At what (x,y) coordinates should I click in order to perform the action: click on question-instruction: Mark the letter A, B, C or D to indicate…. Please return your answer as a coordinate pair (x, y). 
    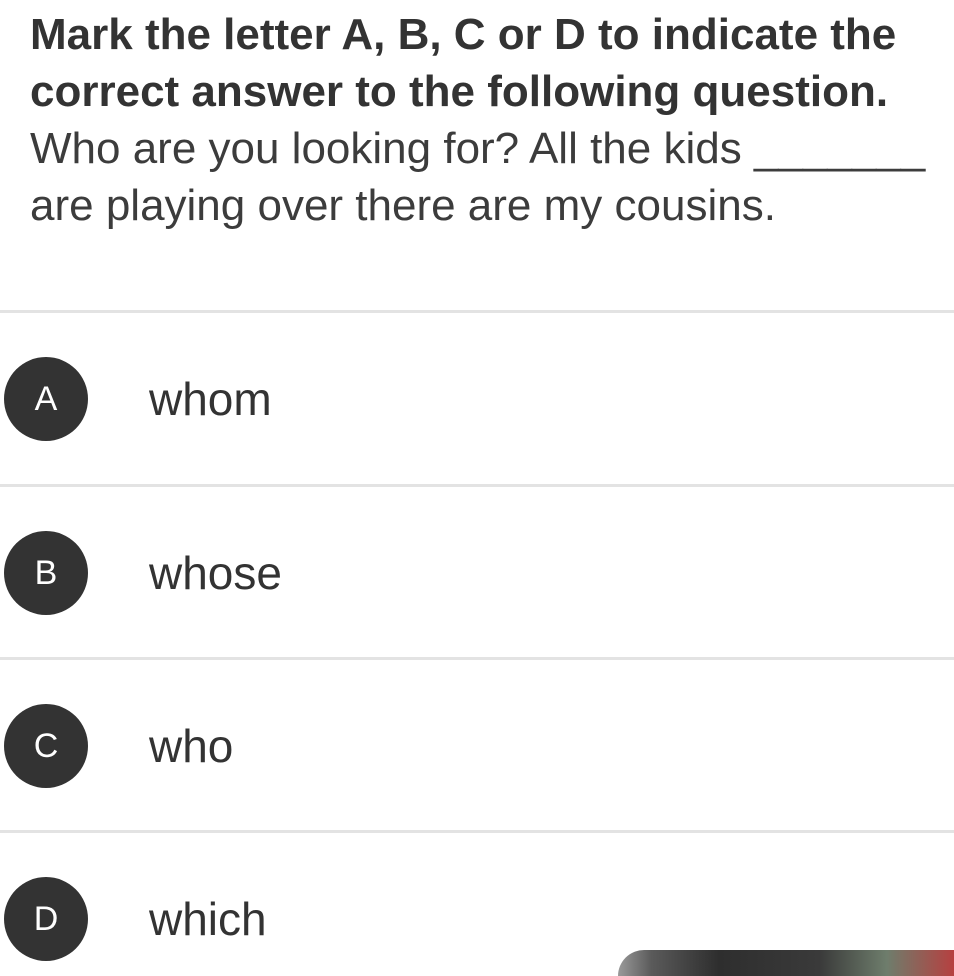
    Looking at the image, I should click on (463, 63).